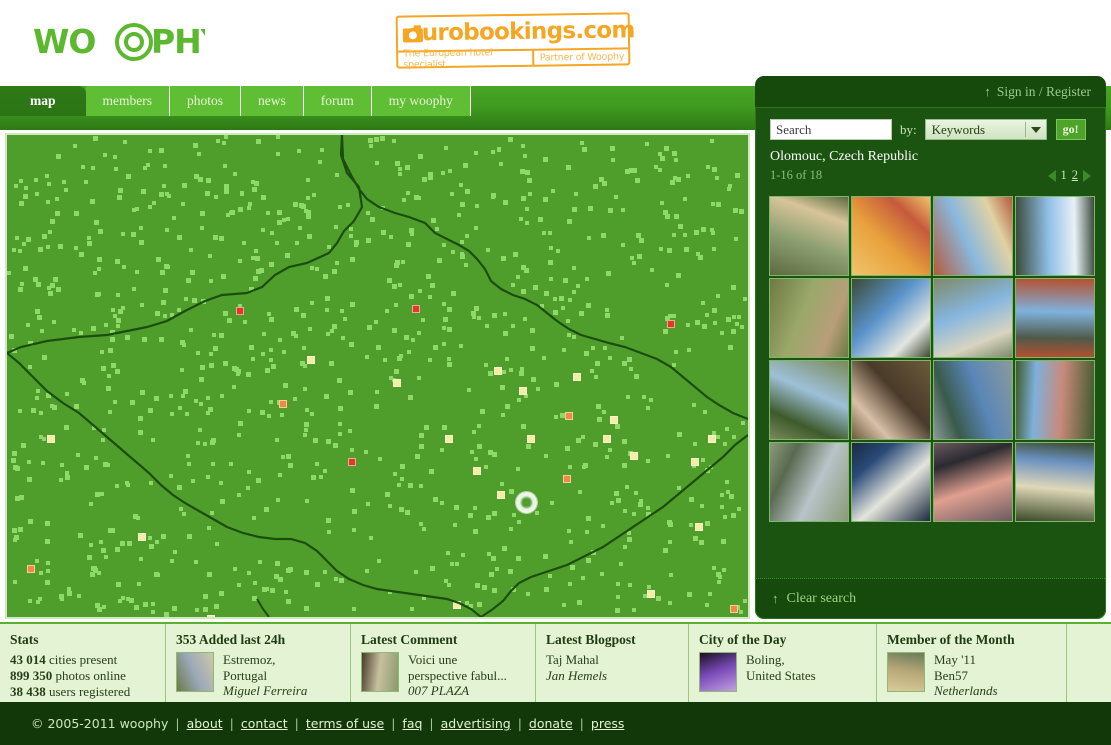  I want to click on stats-content: May '11 Ben57 Netherlands, so click(971, 675).